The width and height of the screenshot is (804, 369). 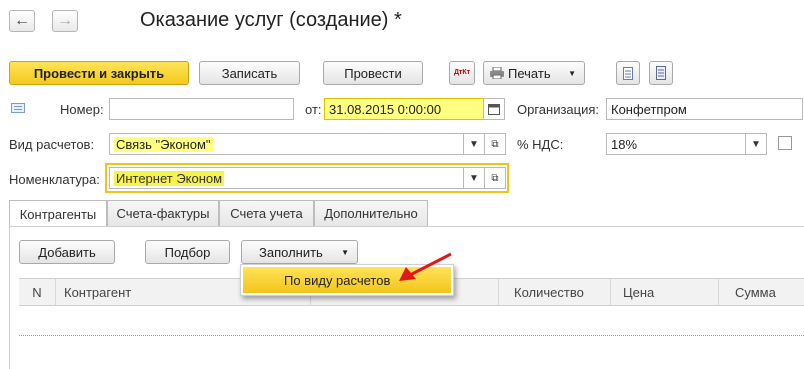 I want to click on tab-invoices: Счета-фактуры, so click(x=163, y=213).